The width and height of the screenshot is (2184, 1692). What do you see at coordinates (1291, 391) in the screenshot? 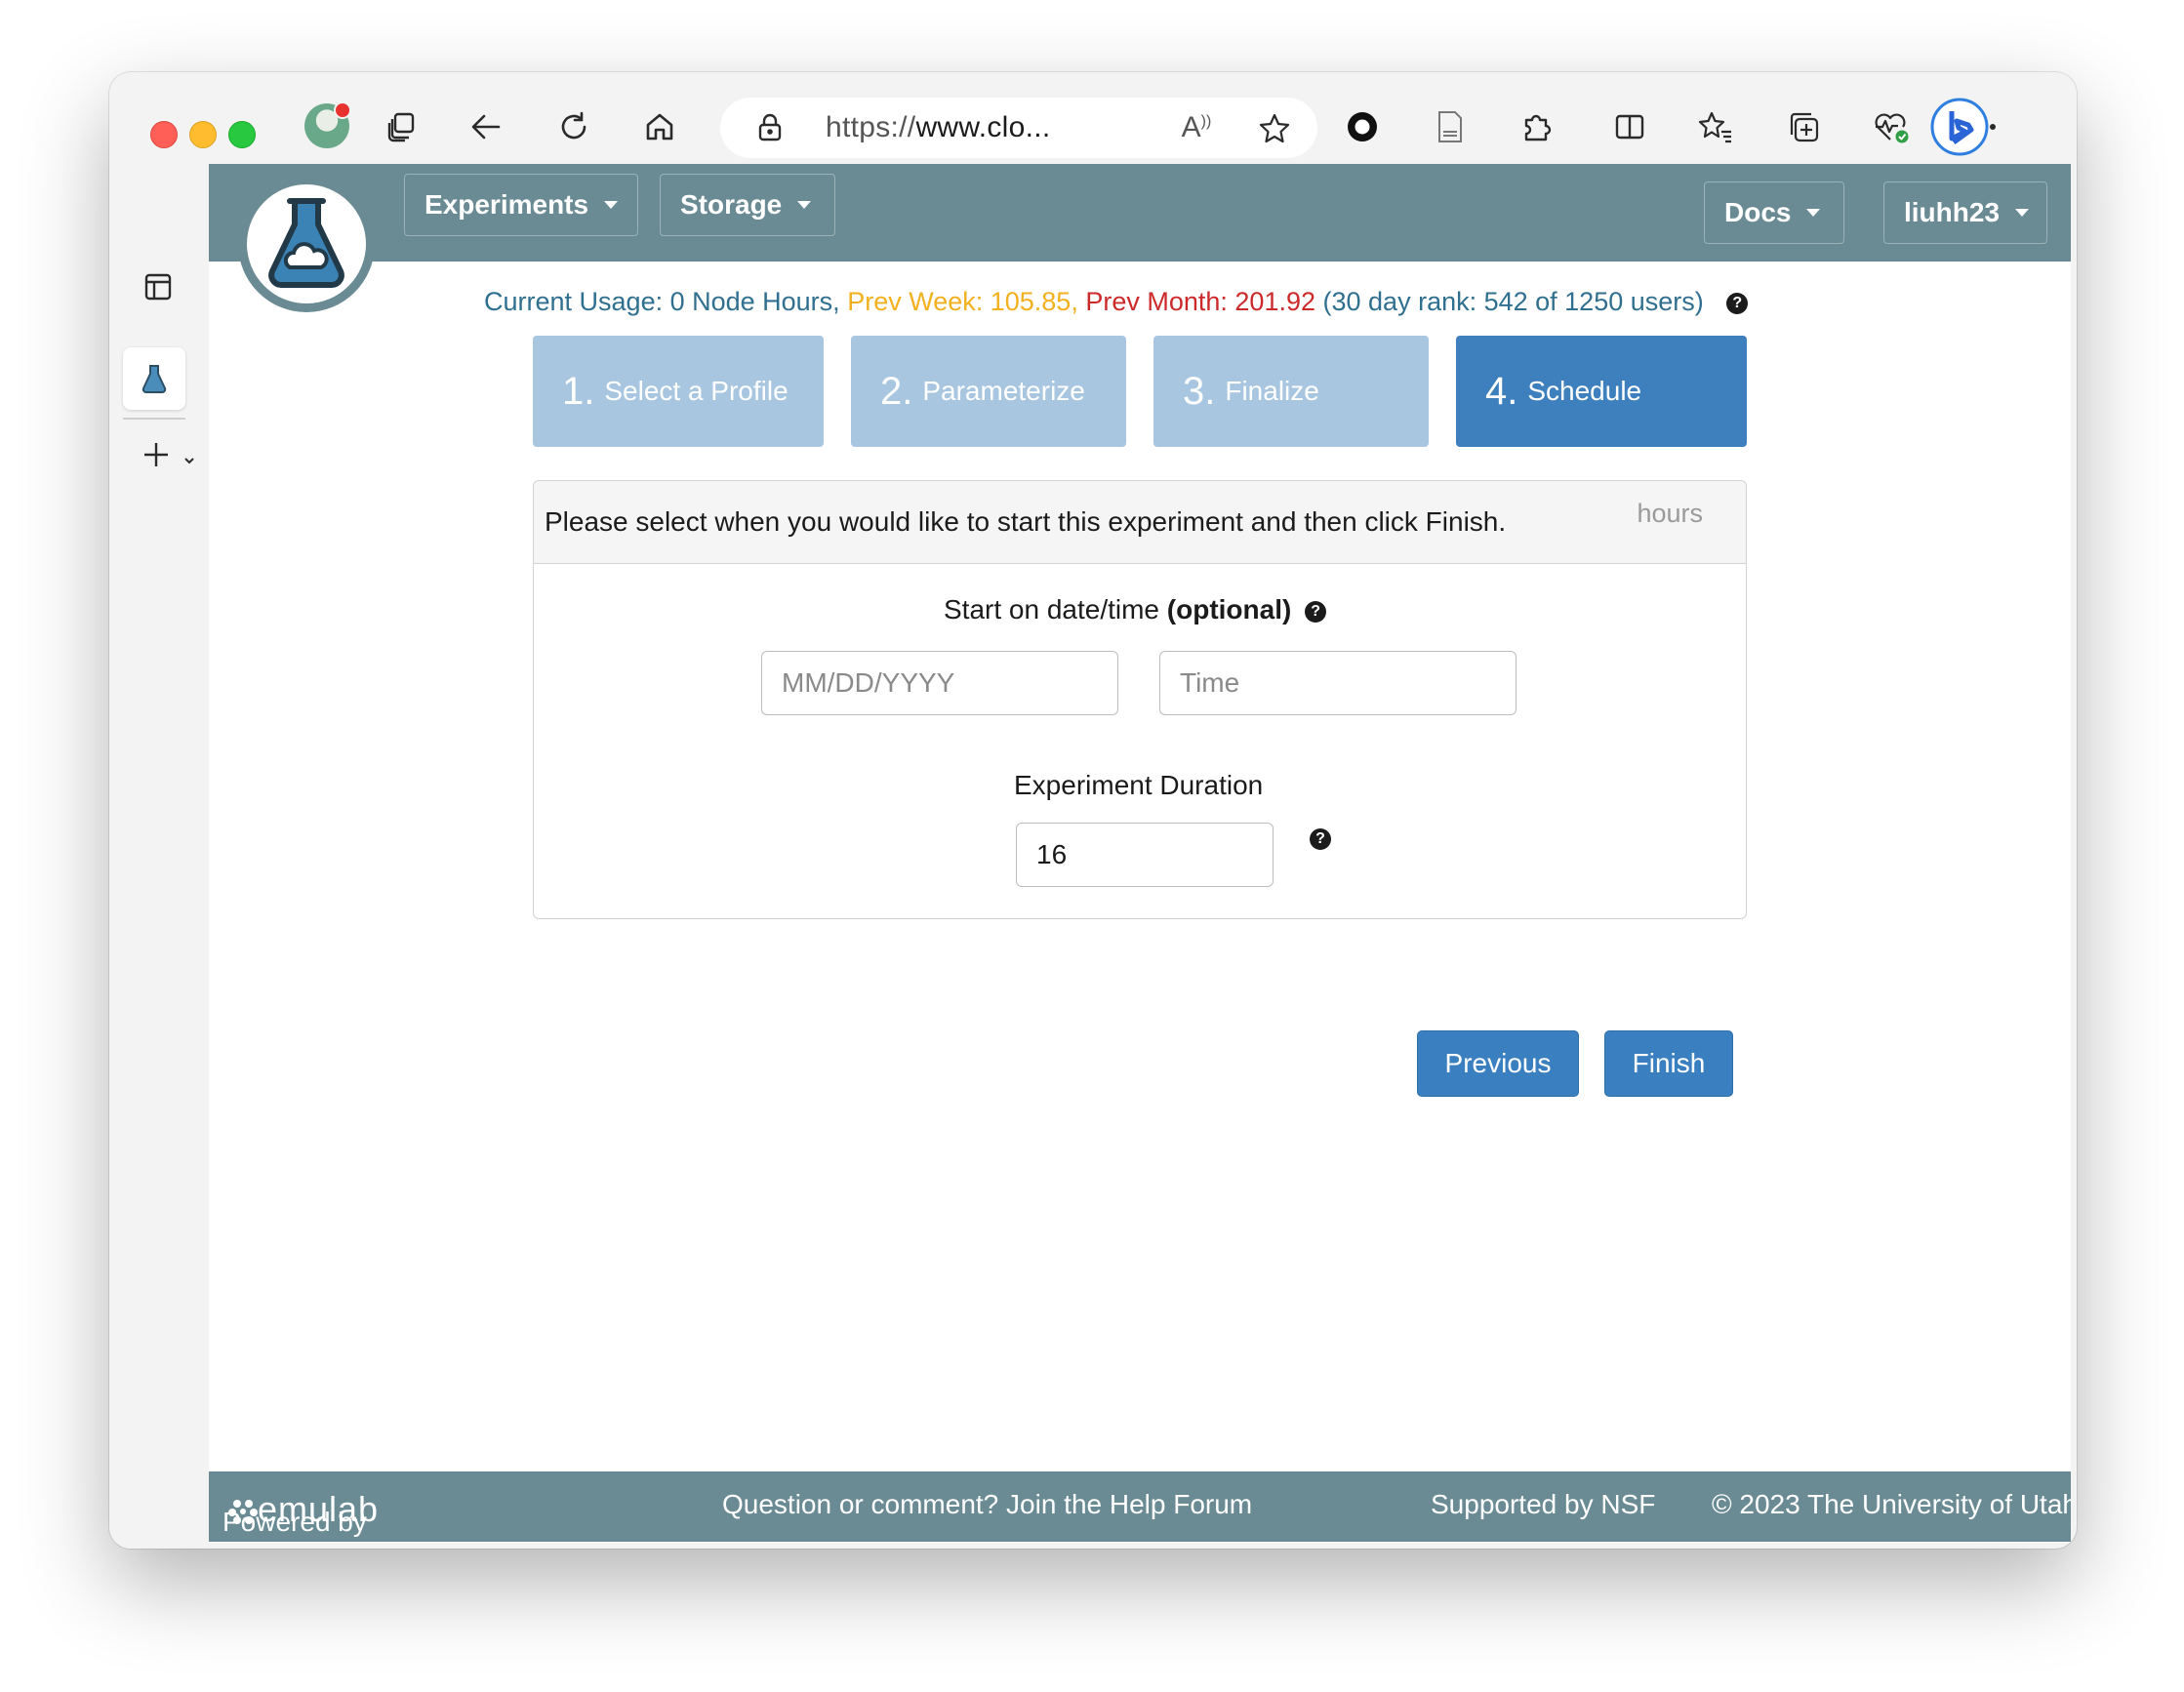
I see `step-finalize: 3. Finalize` at bounding box center [1291, 391].